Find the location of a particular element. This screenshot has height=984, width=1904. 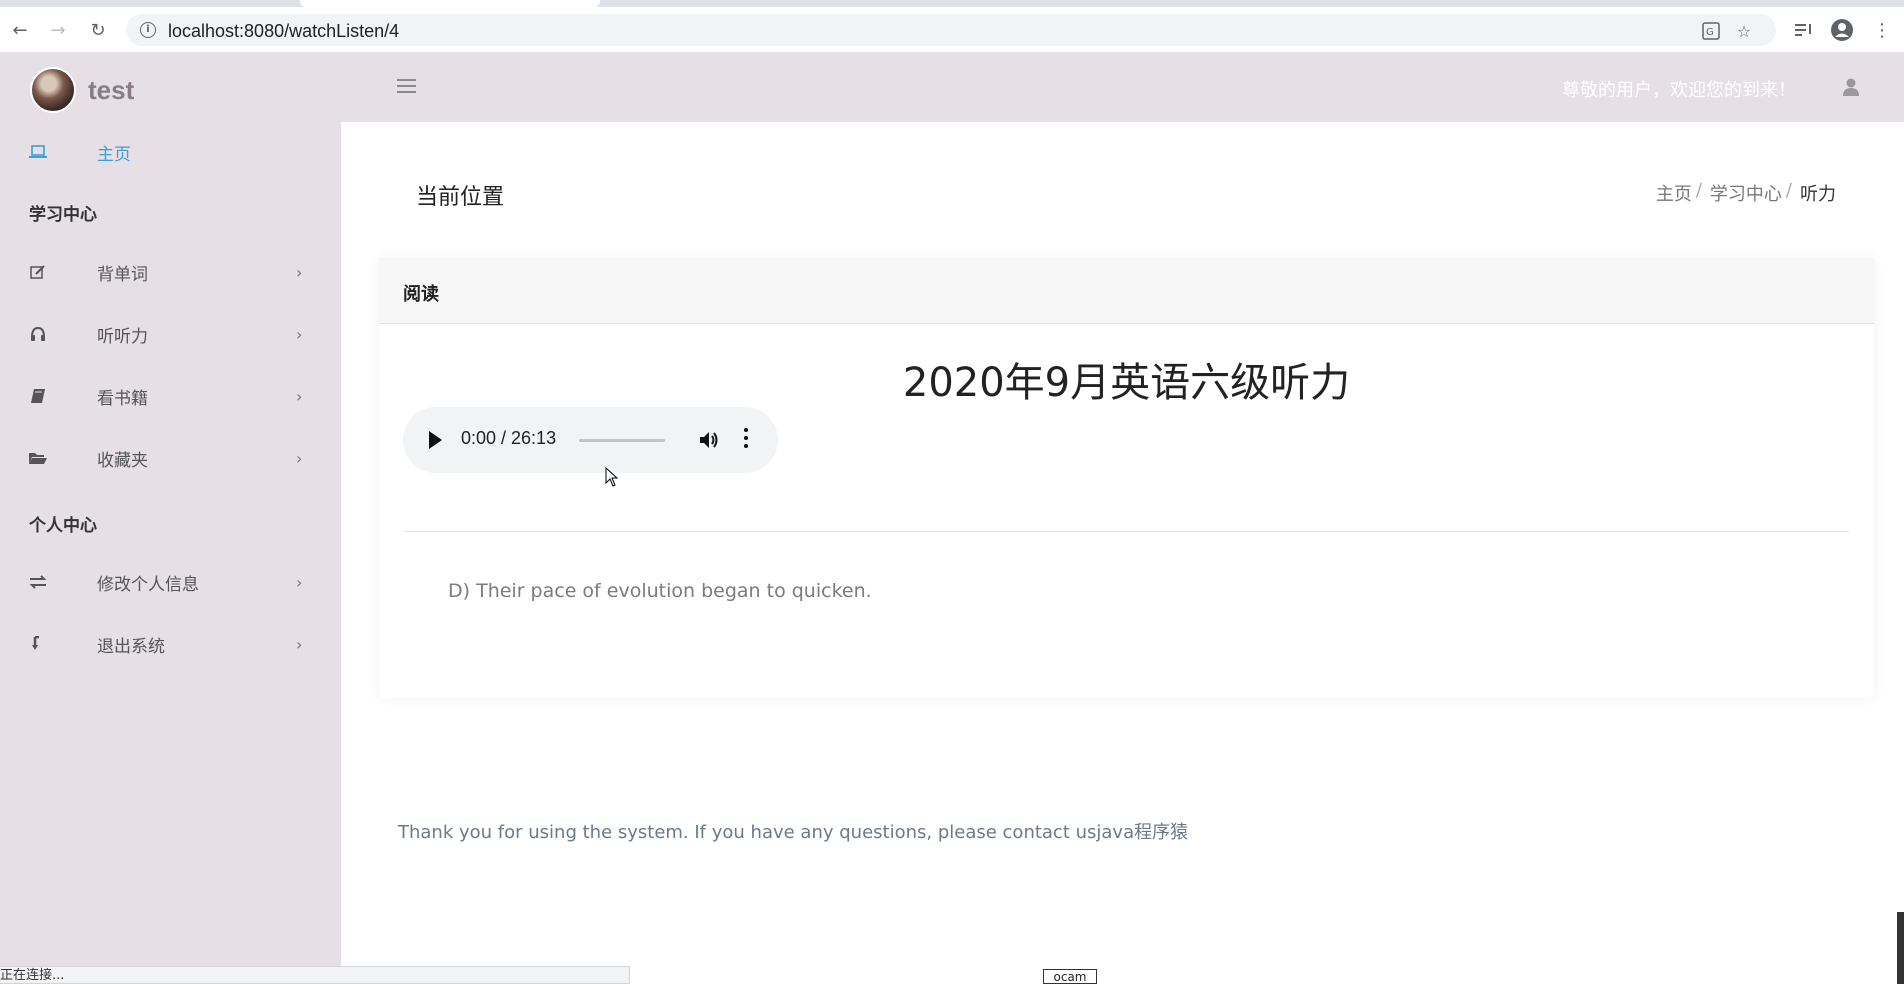

listening-title: 2020年9月英语六级听力 is located at coordinates (1126, 383).